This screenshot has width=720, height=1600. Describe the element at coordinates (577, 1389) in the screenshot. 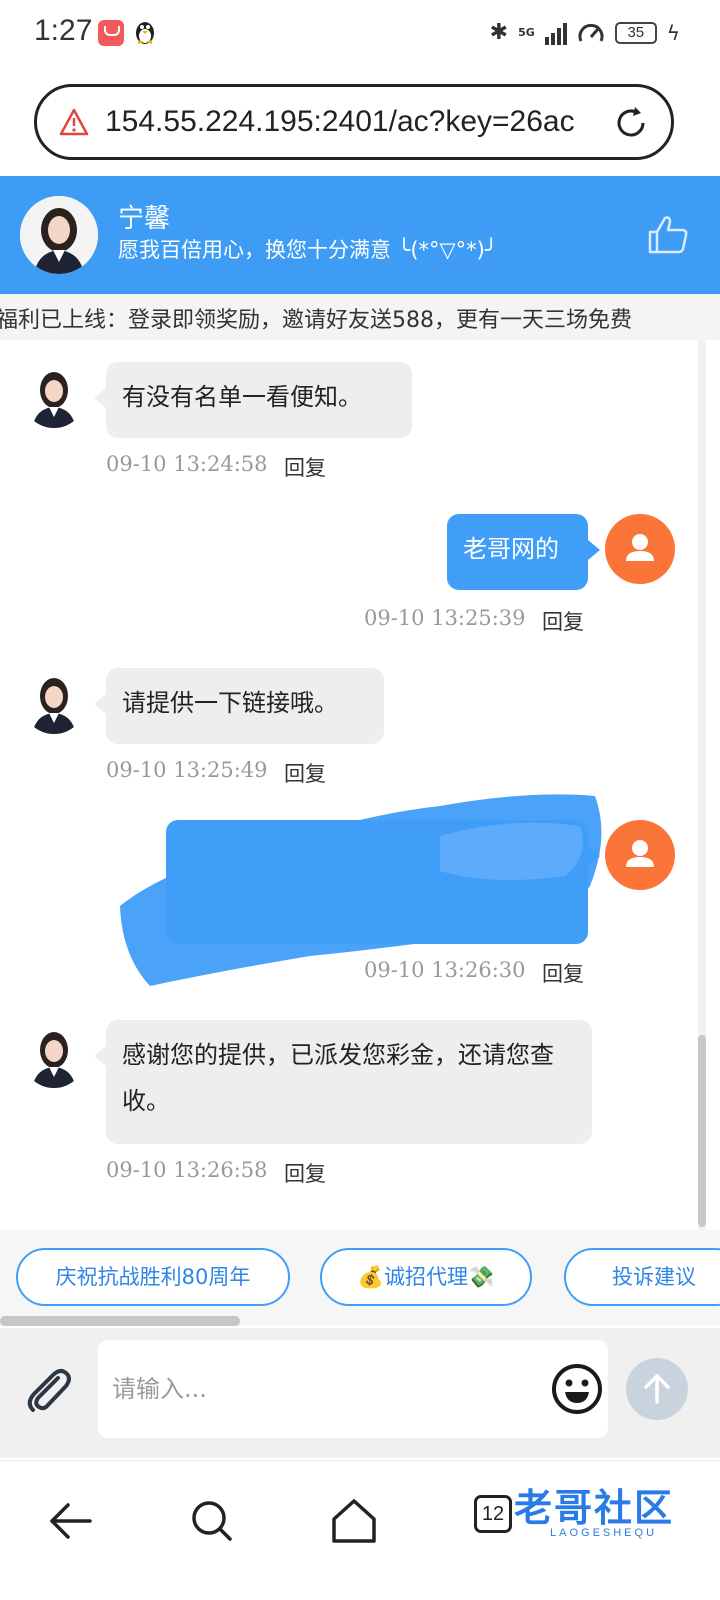

I see `emoji-icon` at that location.